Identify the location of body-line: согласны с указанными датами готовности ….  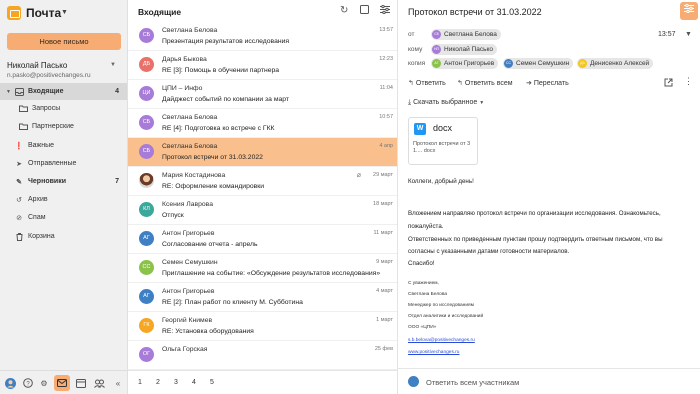
(489, 251).